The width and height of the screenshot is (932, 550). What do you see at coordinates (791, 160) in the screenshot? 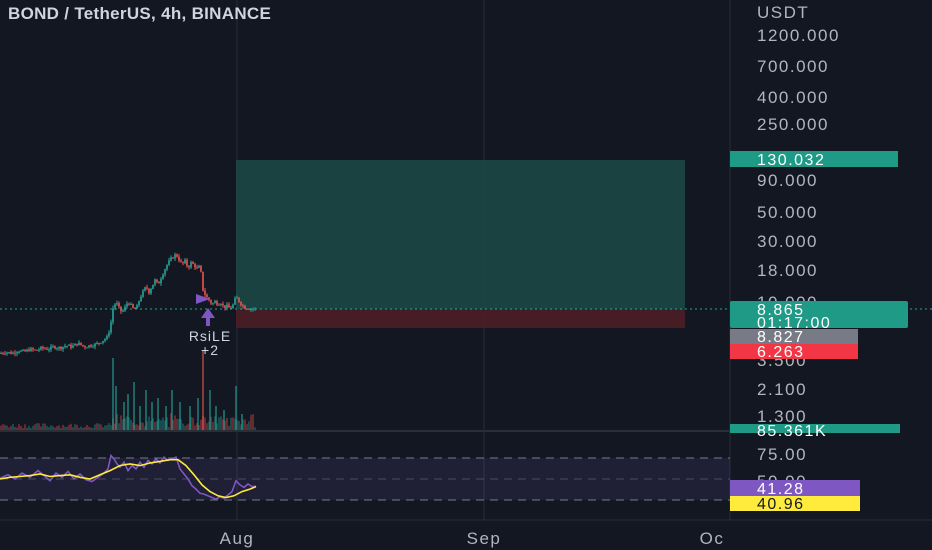
I see `target-price-text: 130.032` at bounding box center [791, 160].